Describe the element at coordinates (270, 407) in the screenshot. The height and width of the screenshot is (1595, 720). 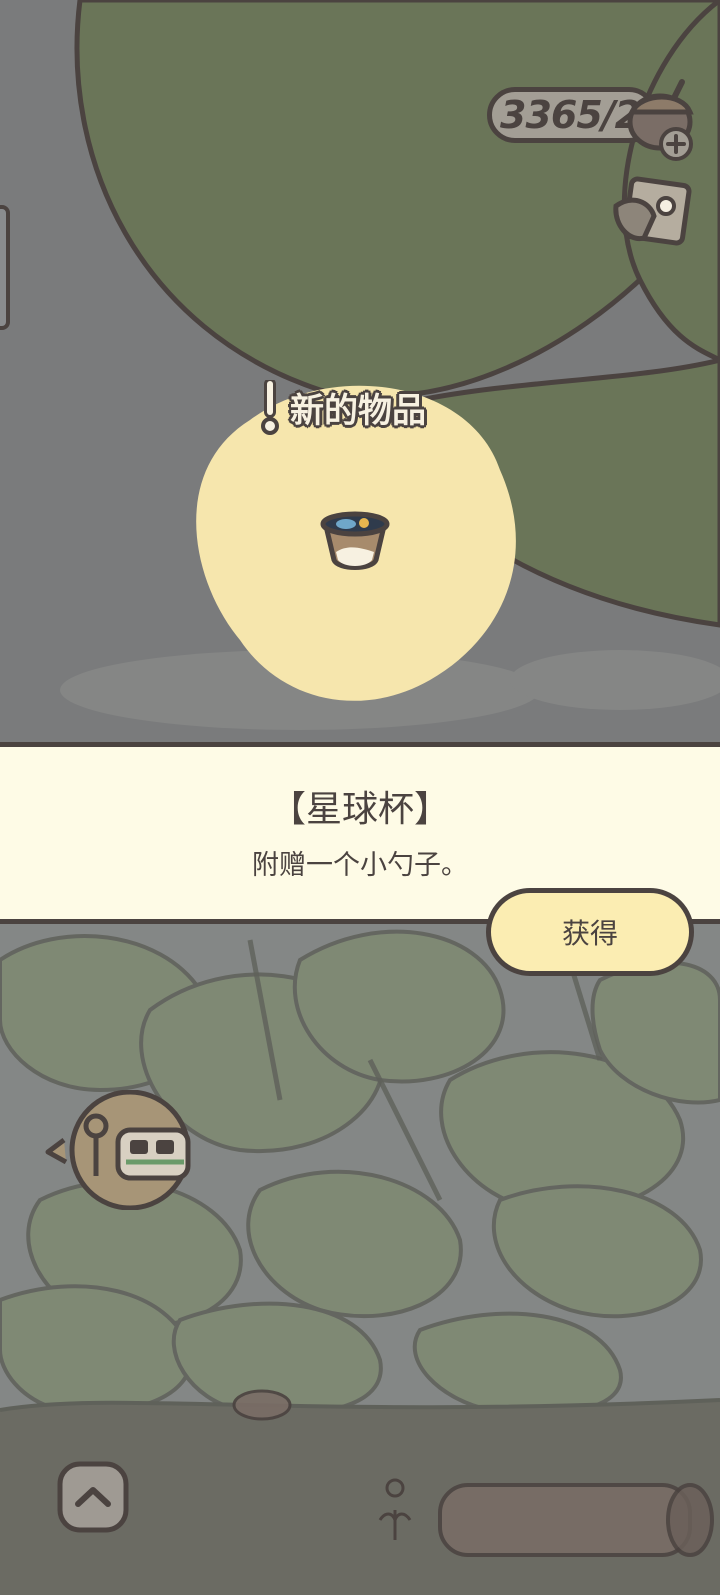
I see `exclamation-icon` at that location.